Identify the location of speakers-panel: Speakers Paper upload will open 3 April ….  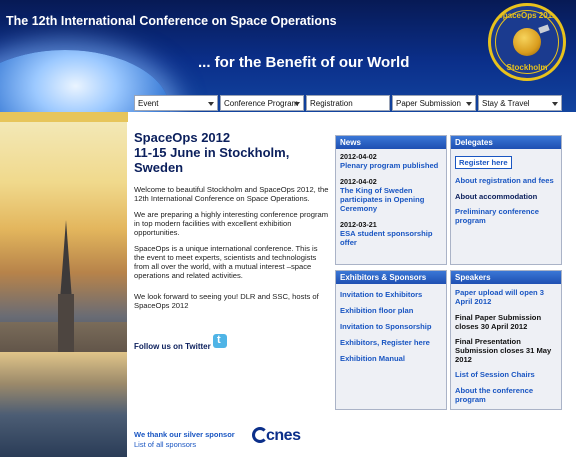
(506, 340).